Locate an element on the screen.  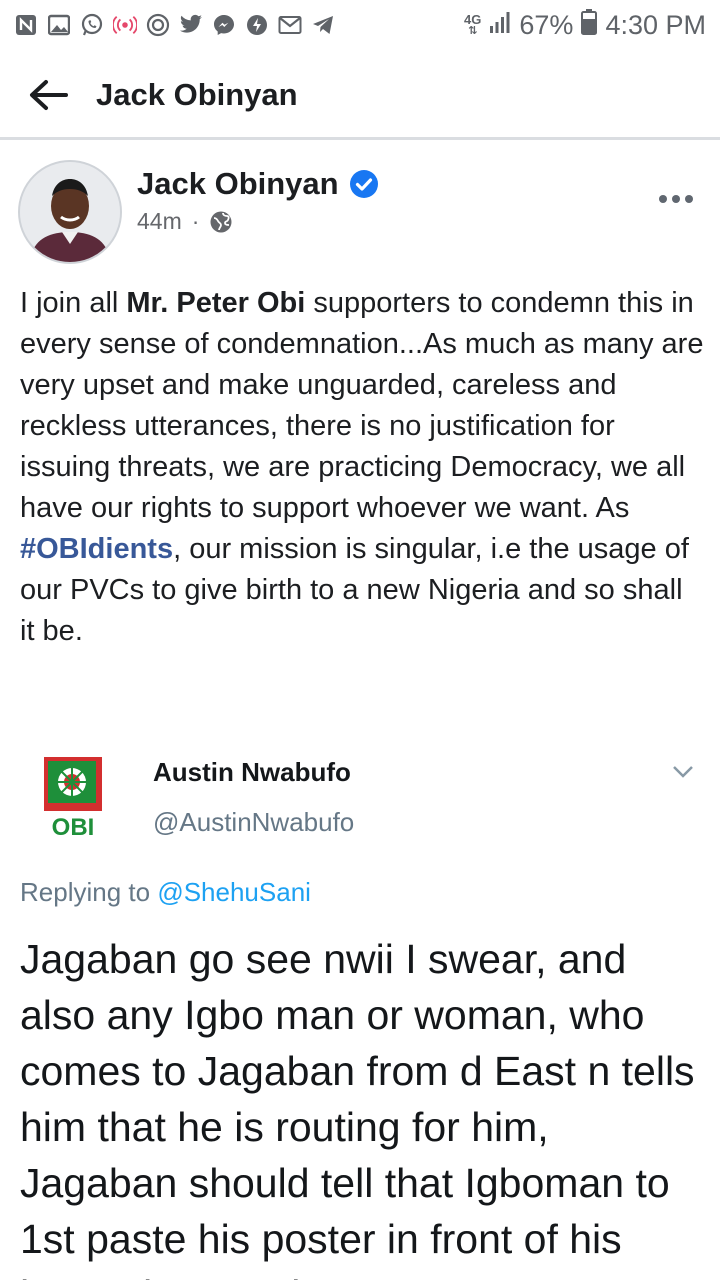
gallery-icon is located at coordinates (59, 25).